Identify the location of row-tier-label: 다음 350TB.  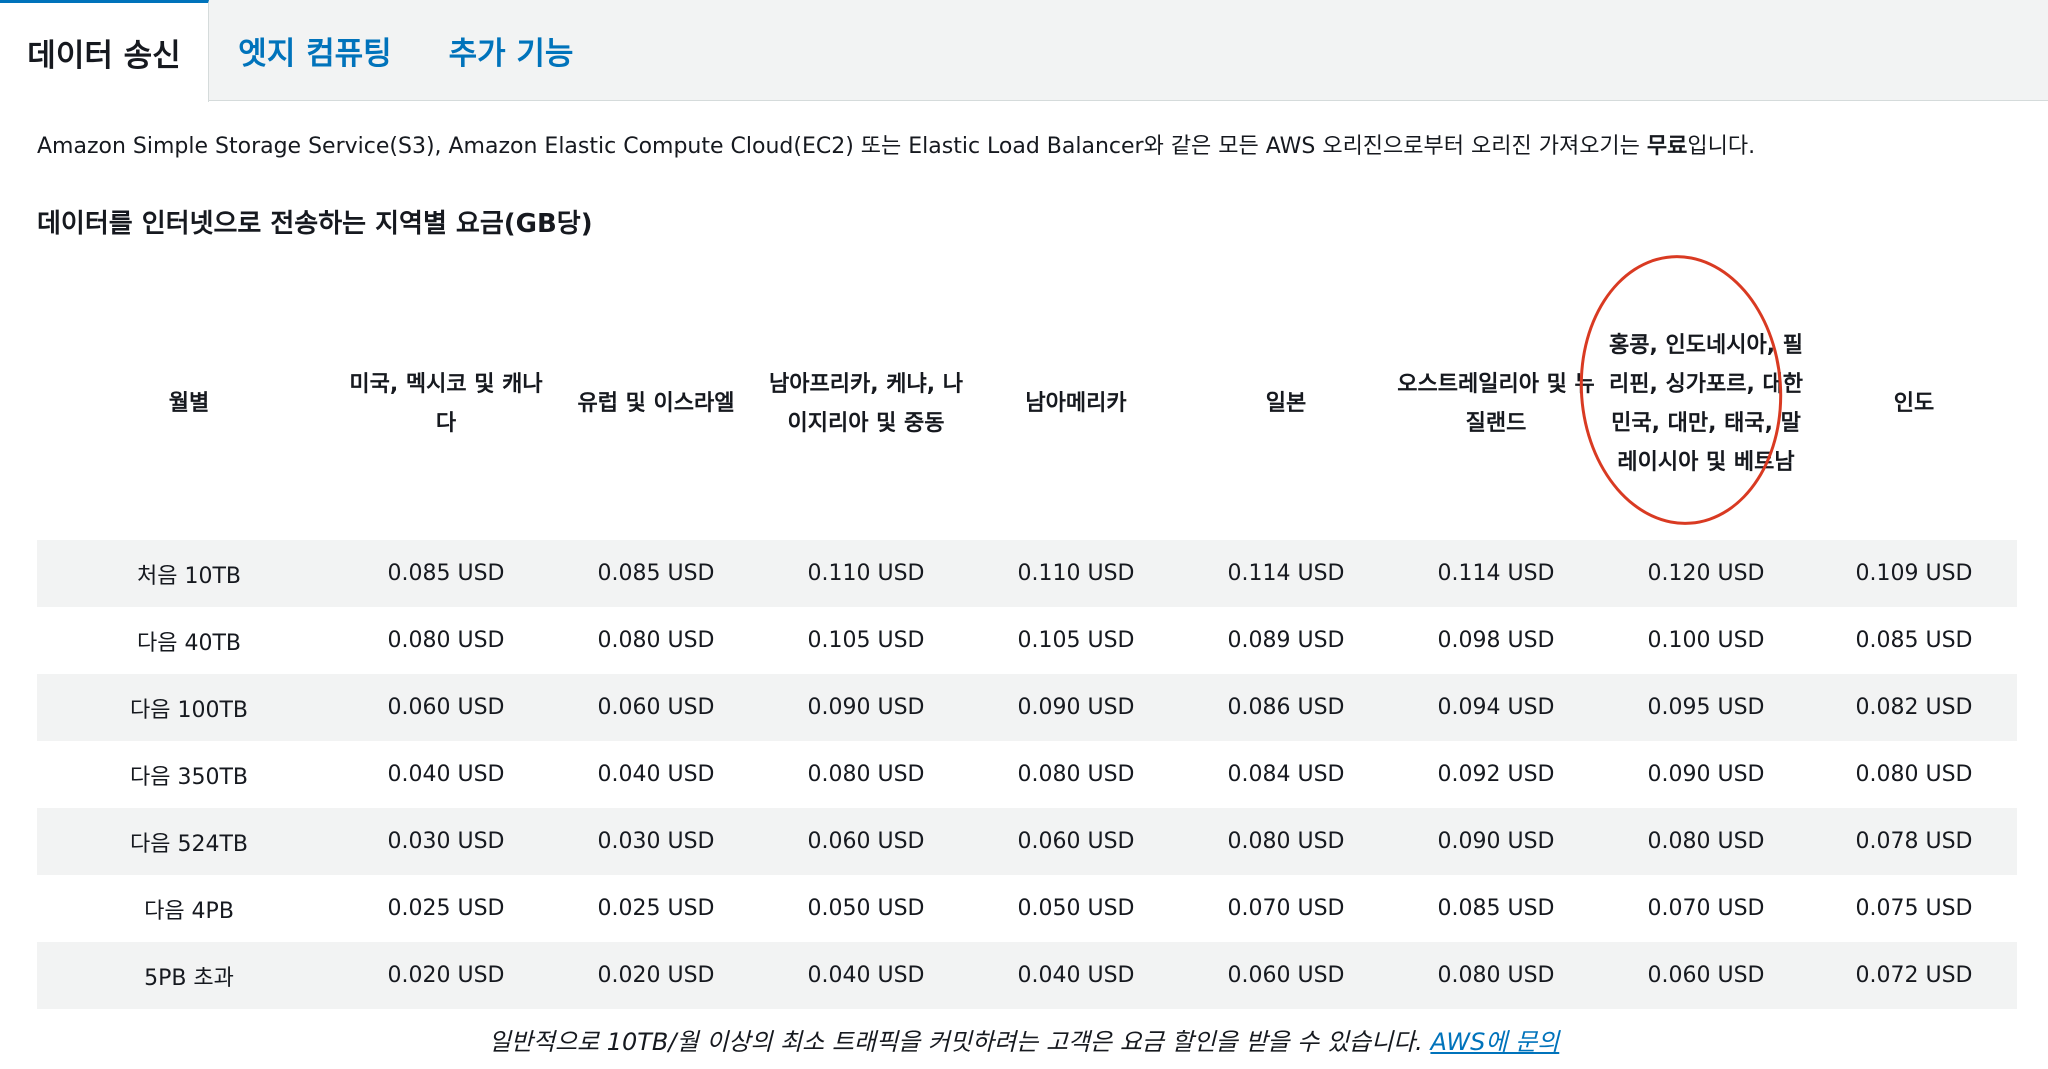
(189, 777).